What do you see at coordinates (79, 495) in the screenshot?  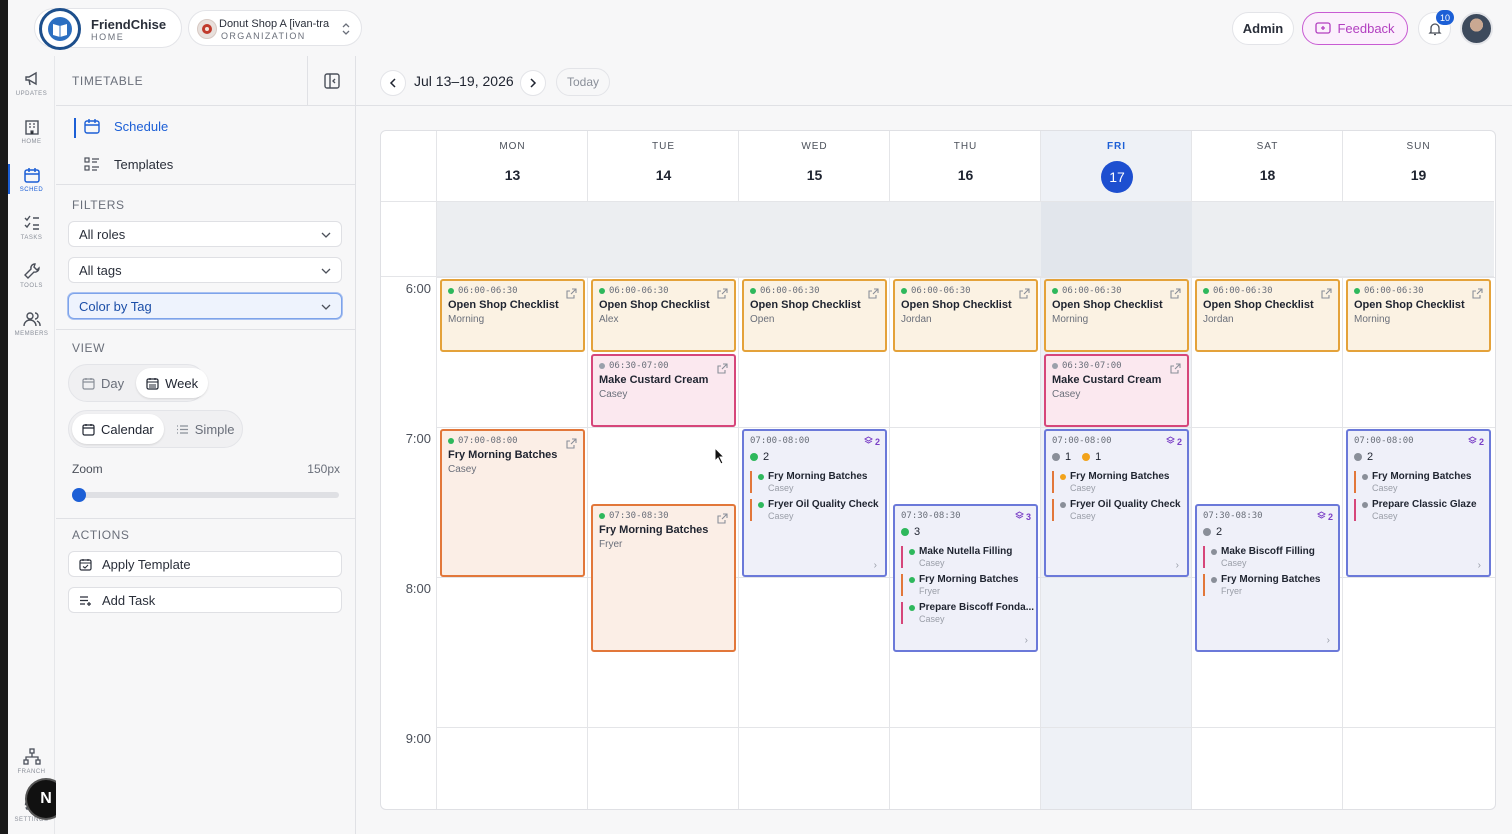 I see `zoom-slider-thumb` at bounding box center [79, 495].